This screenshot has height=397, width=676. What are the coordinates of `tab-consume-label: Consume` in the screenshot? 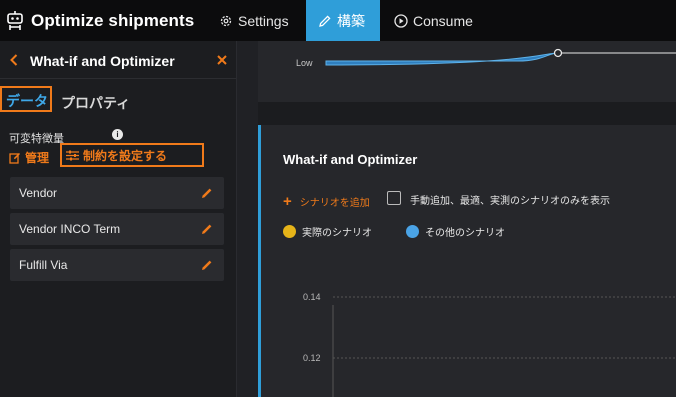 It's located at (443, 20).